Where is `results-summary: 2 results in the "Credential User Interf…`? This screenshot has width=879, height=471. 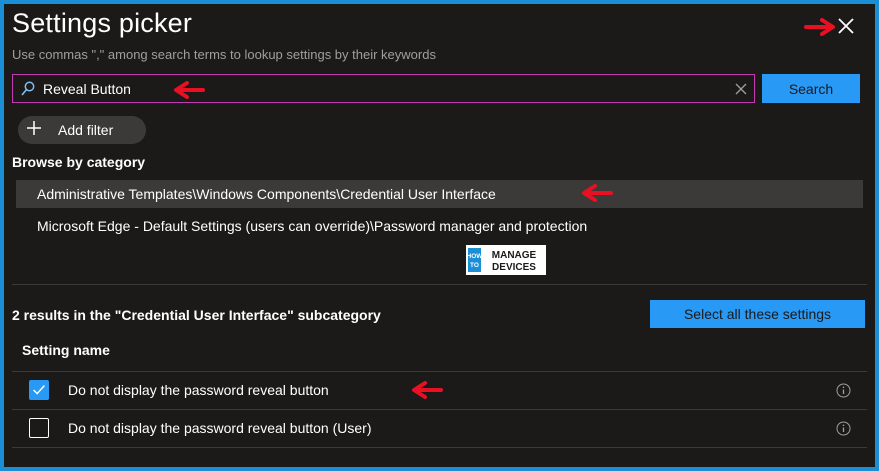
results-summary: 2 results in the "Credential User Interf… is located at coordinates (196, 315).